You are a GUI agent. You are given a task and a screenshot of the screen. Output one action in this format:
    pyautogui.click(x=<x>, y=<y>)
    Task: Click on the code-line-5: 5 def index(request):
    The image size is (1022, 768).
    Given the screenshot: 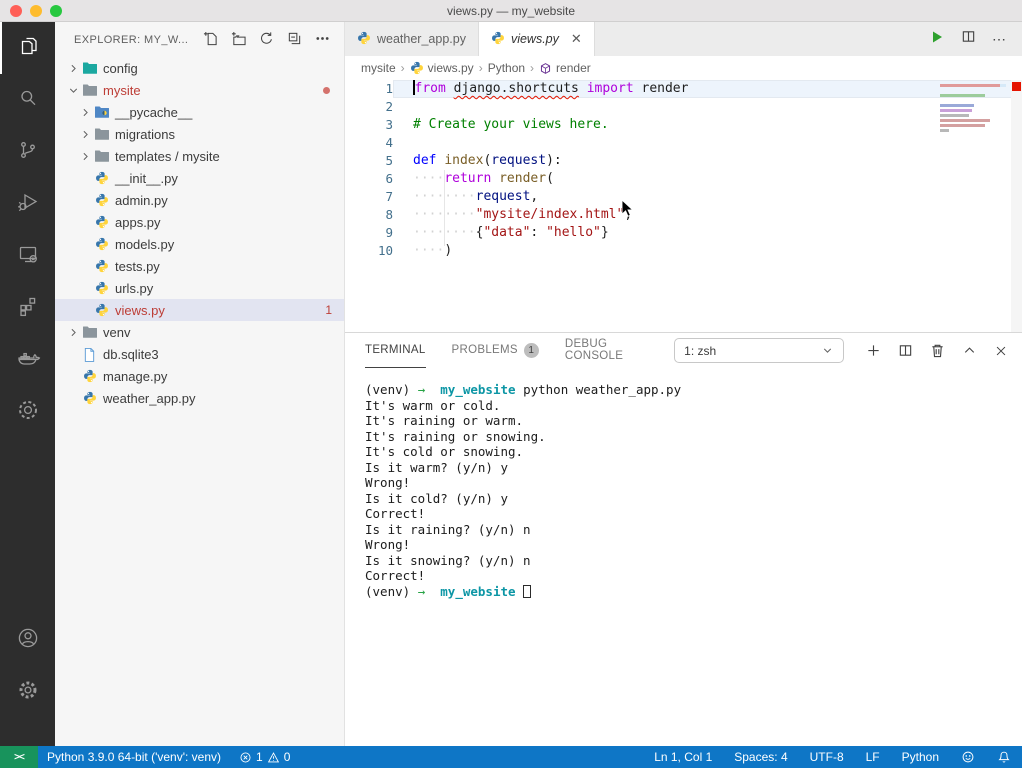 What is the action you would take?
    pyautogui.click(x=683, y=161)
    